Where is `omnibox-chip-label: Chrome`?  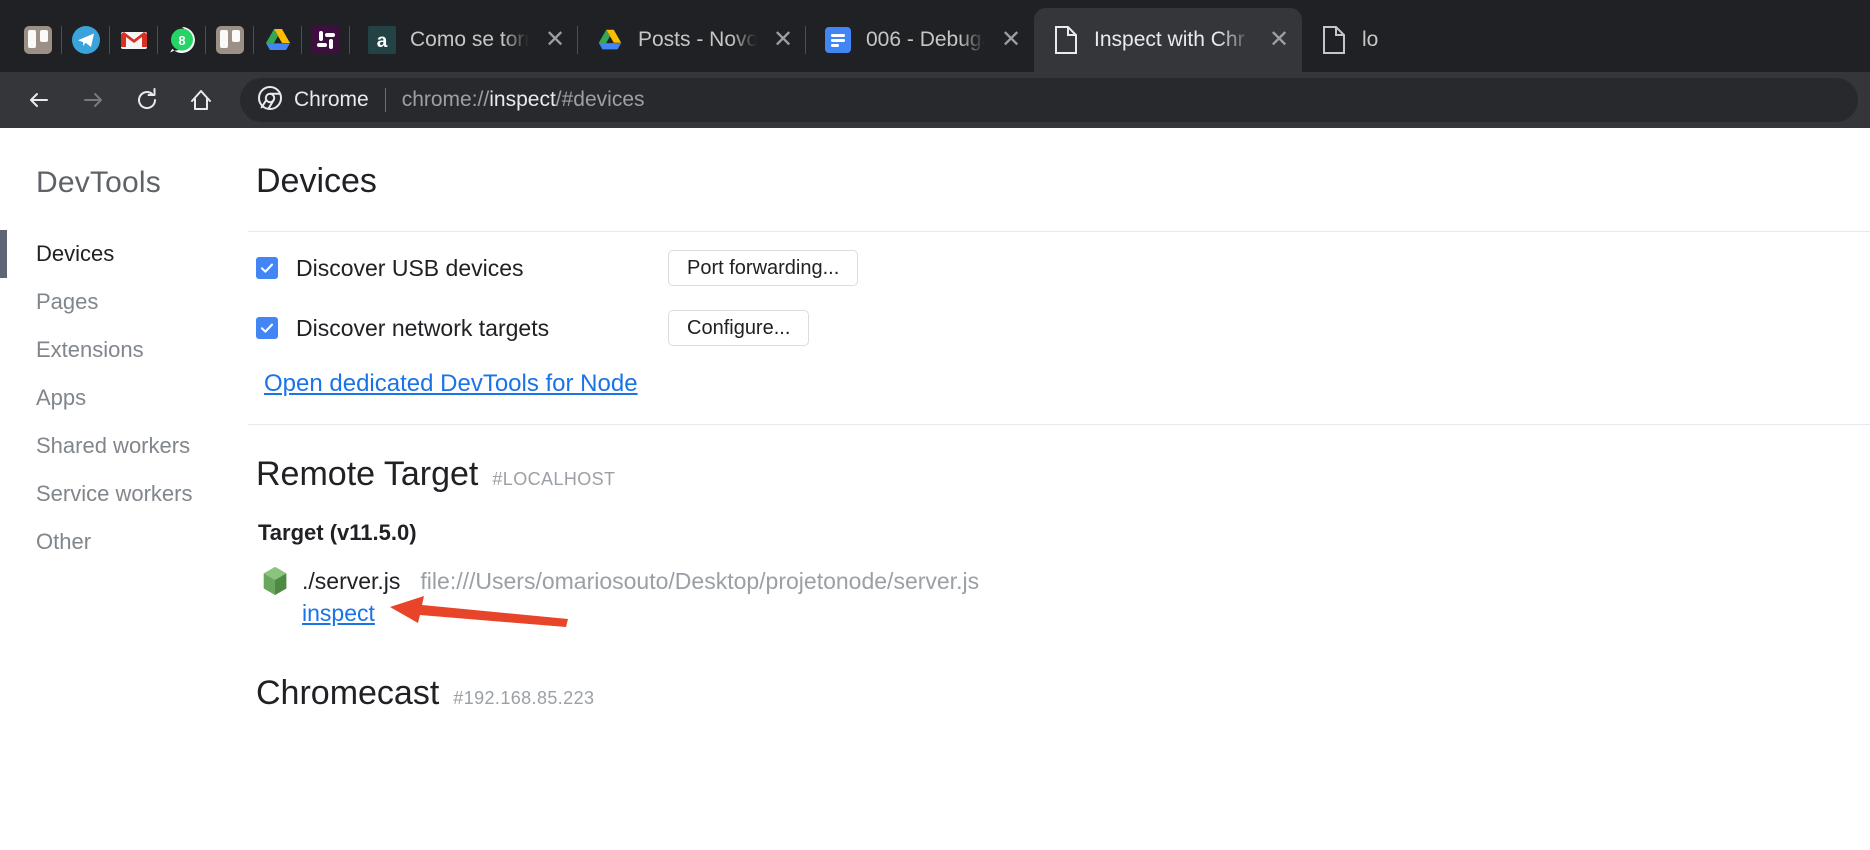 omnibox-chip-label: Chrome is located at coordinates (331, 99).